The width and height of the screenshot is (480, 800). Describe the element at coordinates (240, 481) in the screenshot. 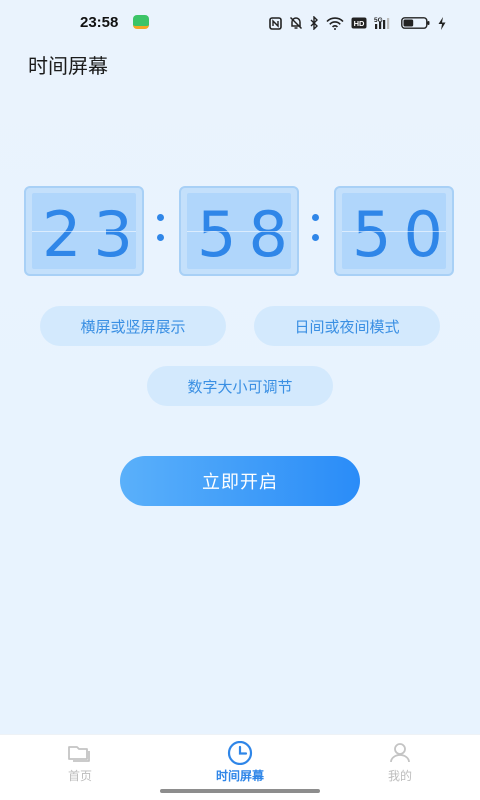

I see `start-now-button: 立即开启` at that location.